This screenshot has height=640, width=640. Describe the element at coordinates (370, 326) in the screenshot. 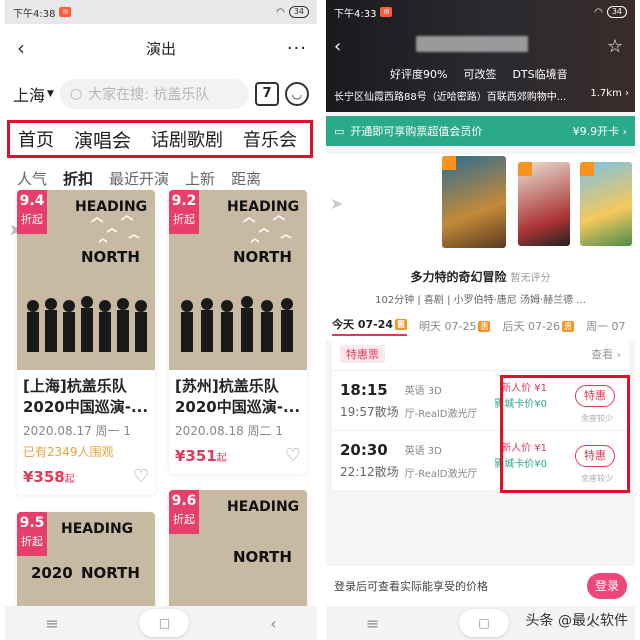

I see `date-tab-today: 今天 07-24 惠` at that location.